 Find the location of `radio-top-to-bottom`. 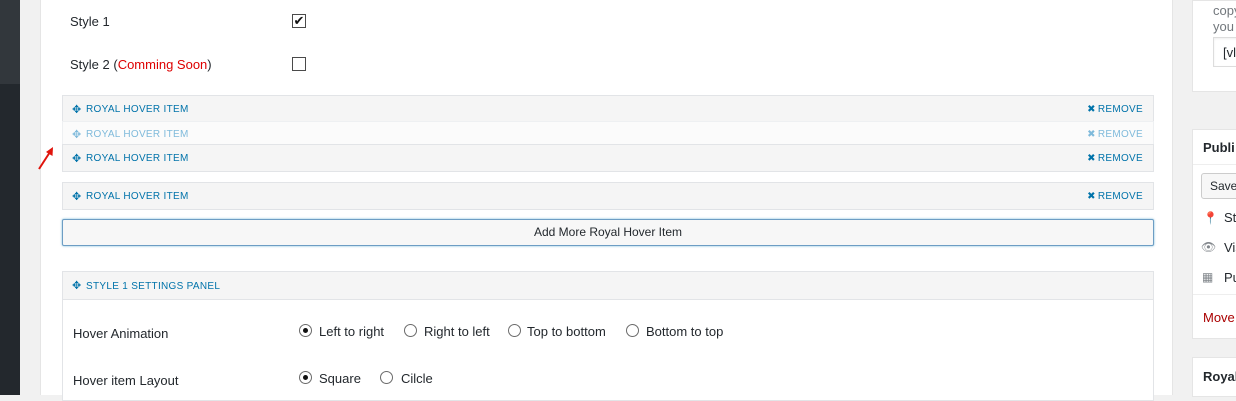

radio-top-to-bottom is located at coordinates (514, 330).